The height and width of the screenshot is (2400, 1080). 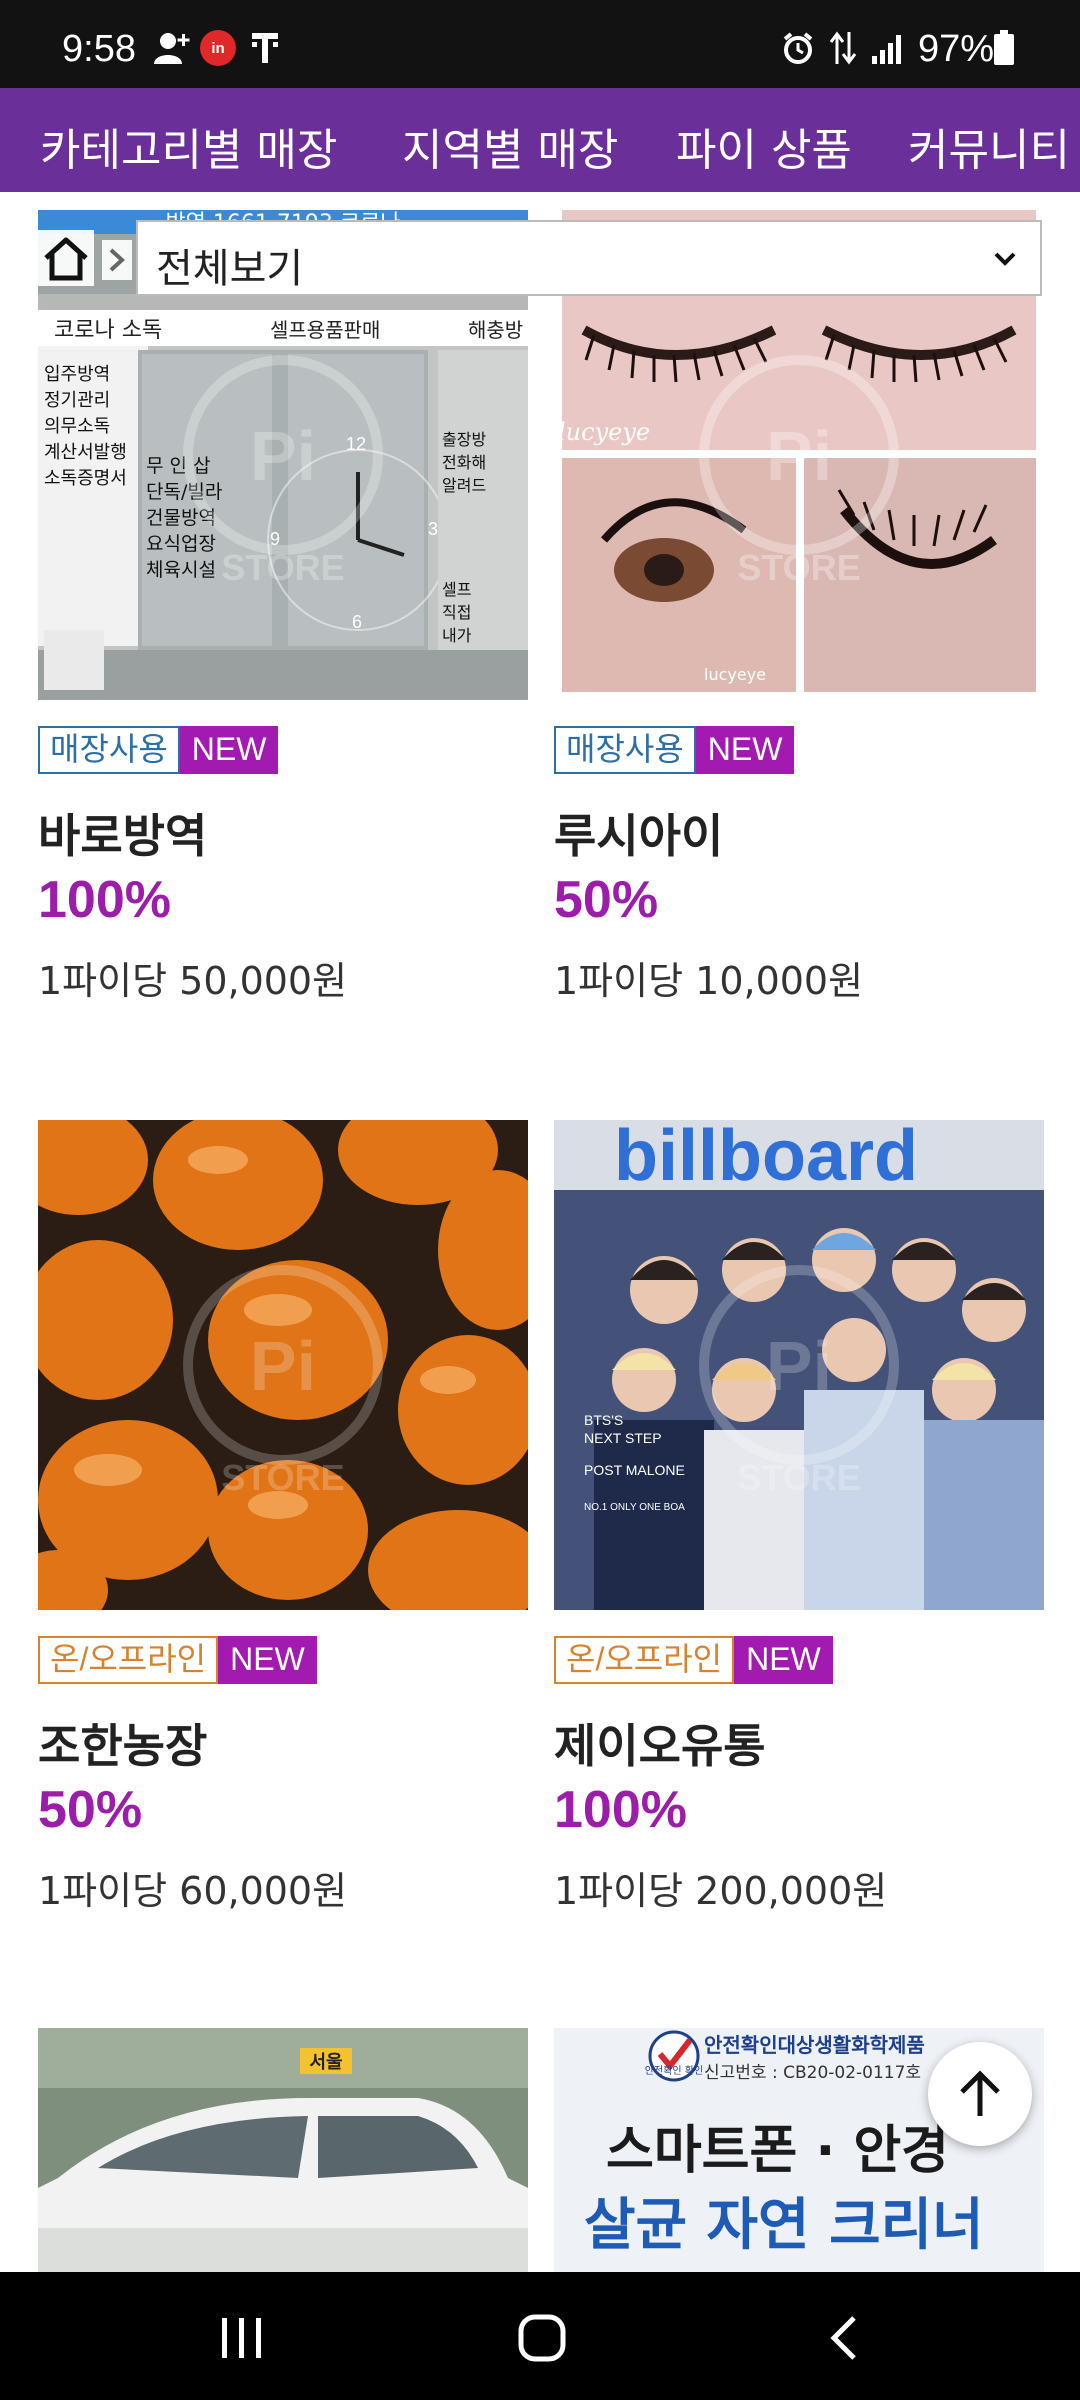 What do you see at coordinates (85, 452) in the screenshot?
I see `svg-text: 계산서발행` at bounding box center [85, 452].